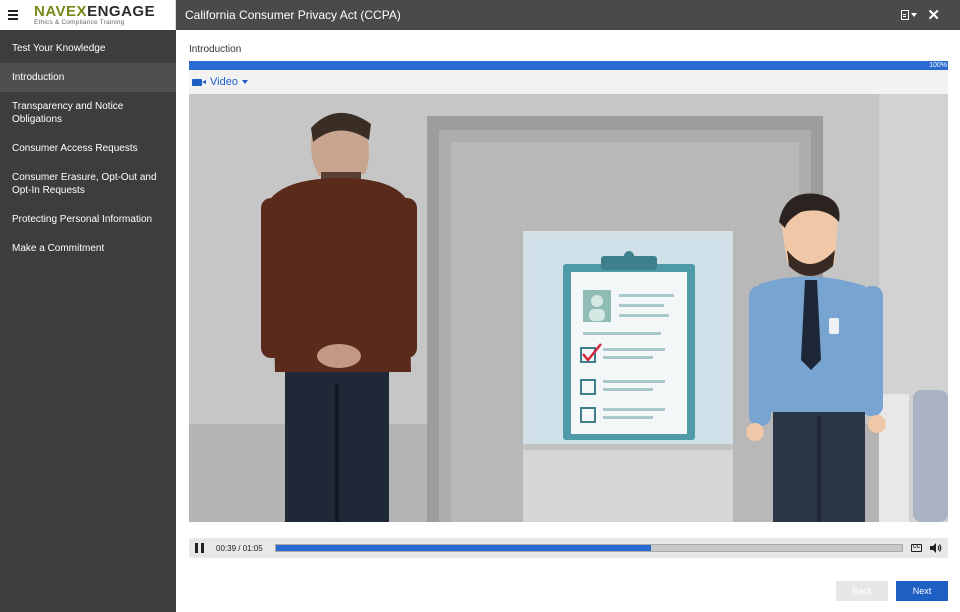 This screenshot has height=612, width=960. What do you see at coordinates (568, 82) in the screenshot?
I see `media-tab-bar: Video` at bounding box center [568, 82].